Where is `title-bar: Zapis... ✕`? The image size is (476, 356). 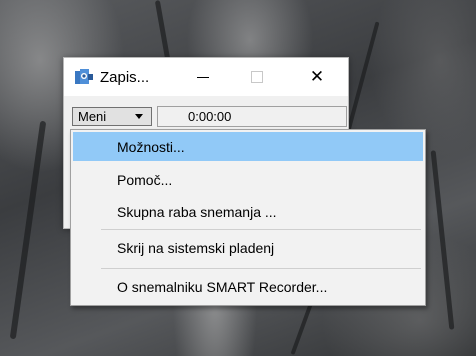
title-bar: Zapis... ✕ is located at coordinates (206, 77).